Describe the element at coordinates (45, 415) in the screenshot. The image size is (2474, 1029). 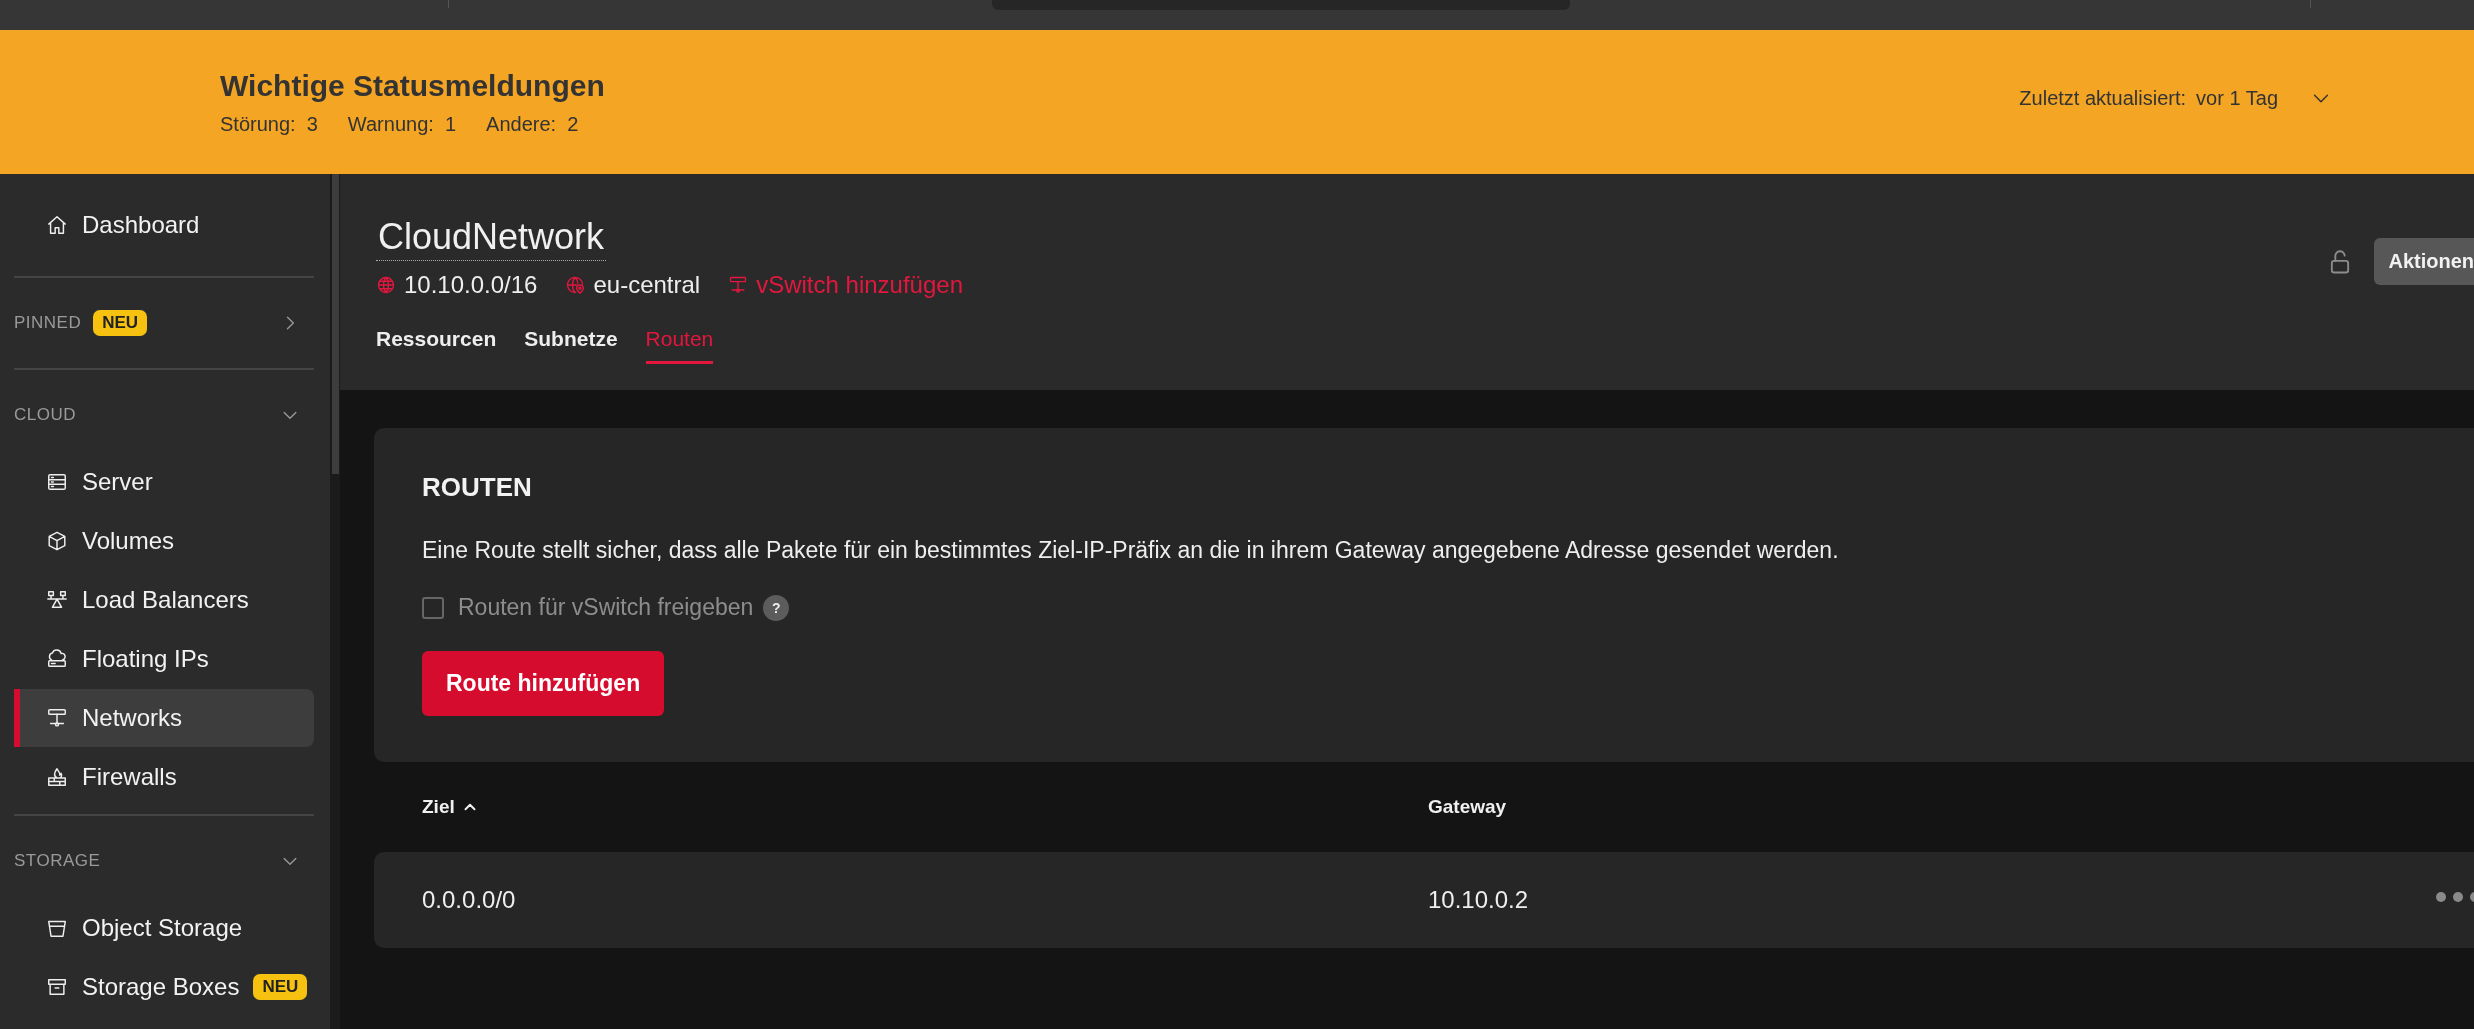
I see `section-heading: CLOUD` at that location.